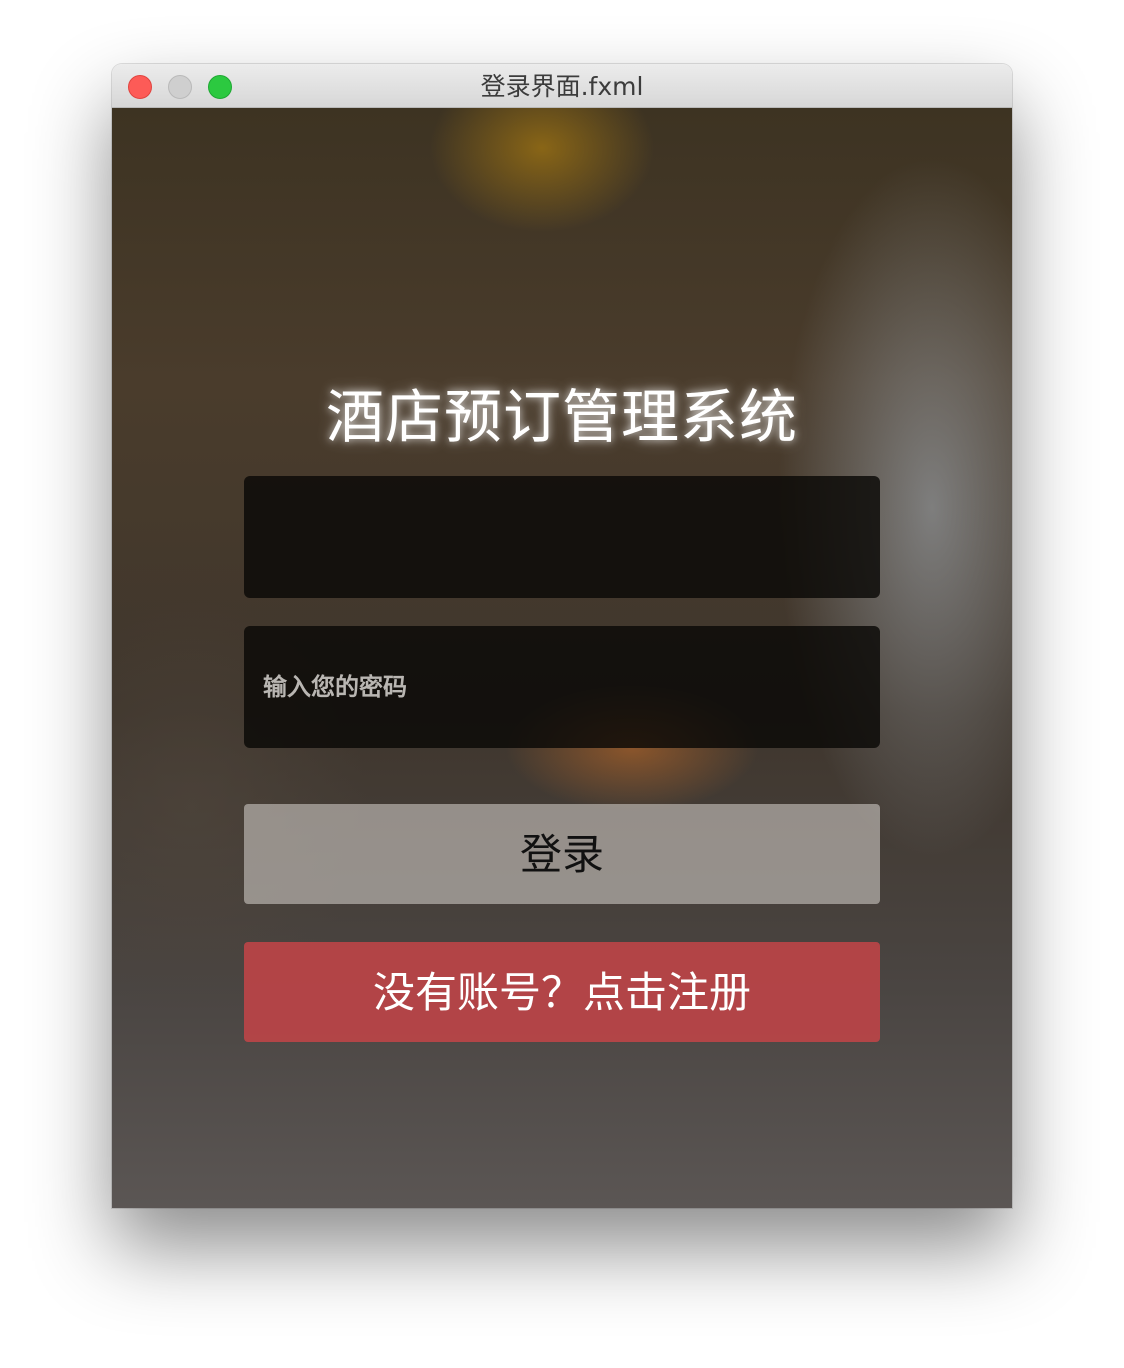  Describe the element at coordinates (562, 854) in the screenshot. I see `login-button: 登录` at that location.